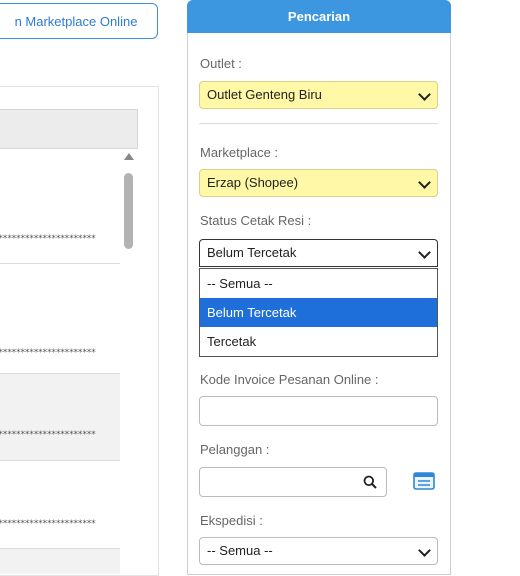 This screenshot has width=520, height=576. What do you see at coordinates (370, 482) in the screenshot?
I see `search-icon` at bounding box center [370, 482].